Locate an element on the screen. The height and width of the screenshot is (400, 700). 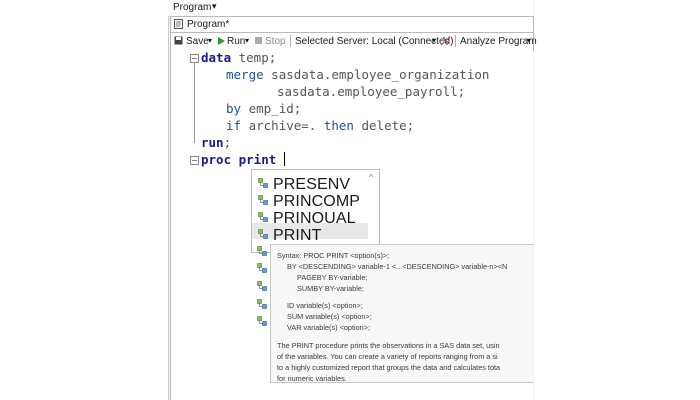
run-icon is located at coordinates (221, 41).